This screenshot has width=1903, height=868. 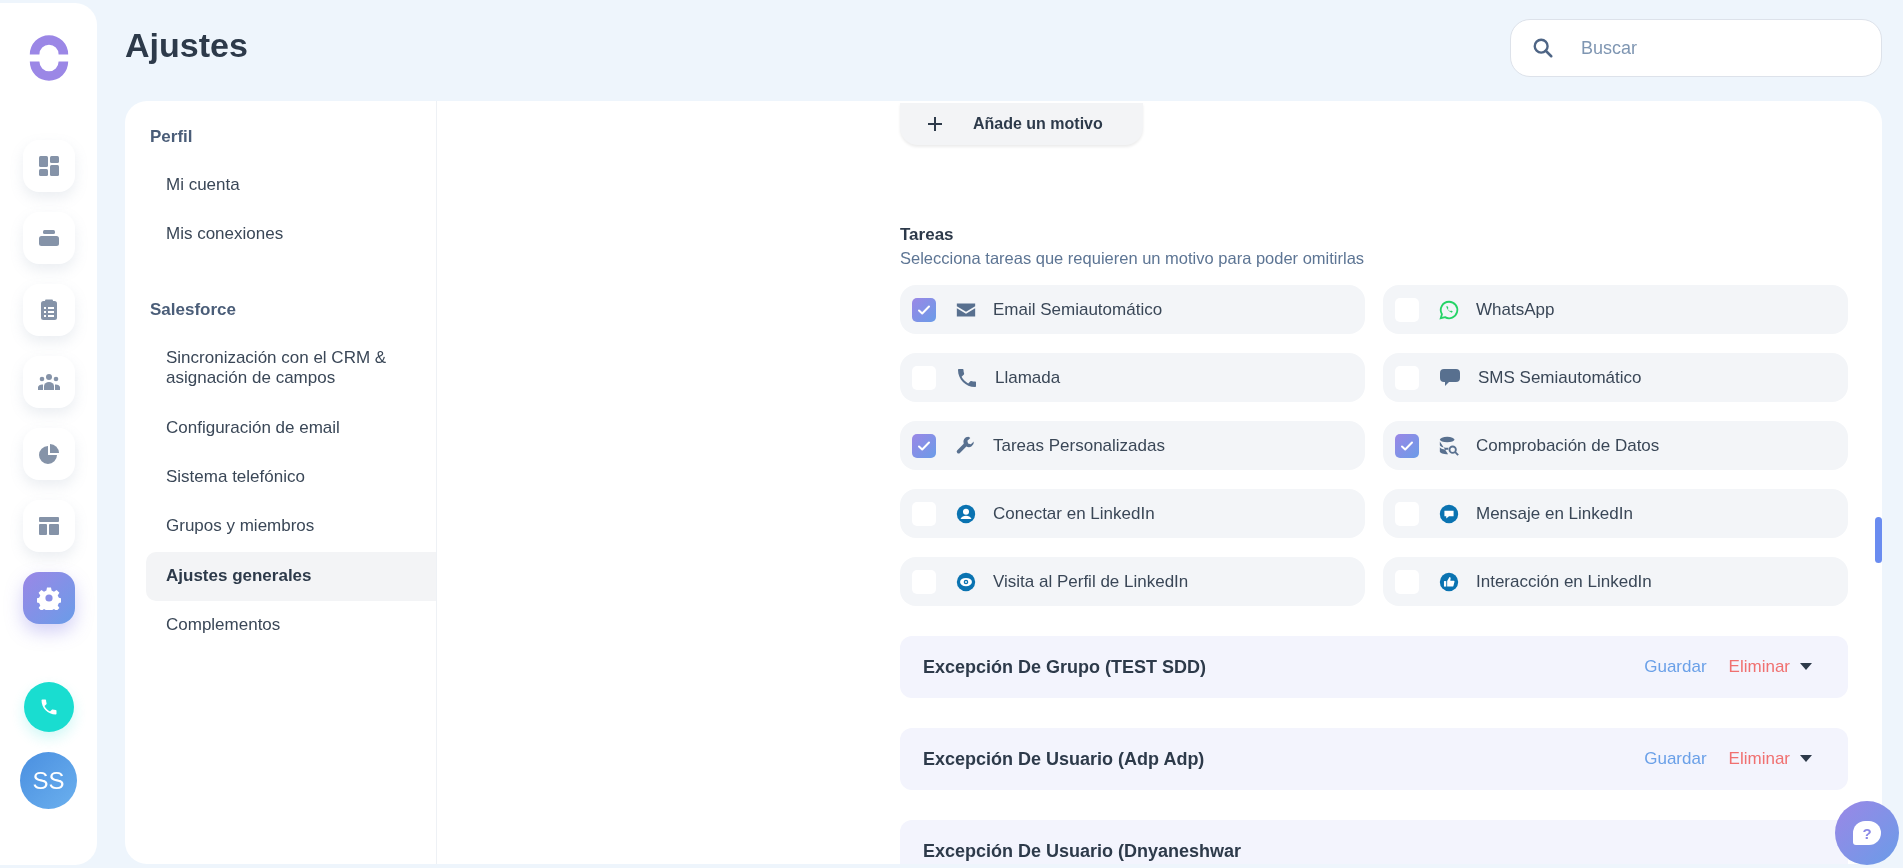 What do you see at coordinates (1878, 540) in the screenshot?
I see `scrollbar-thumb` at bounding box center [1878, 540].